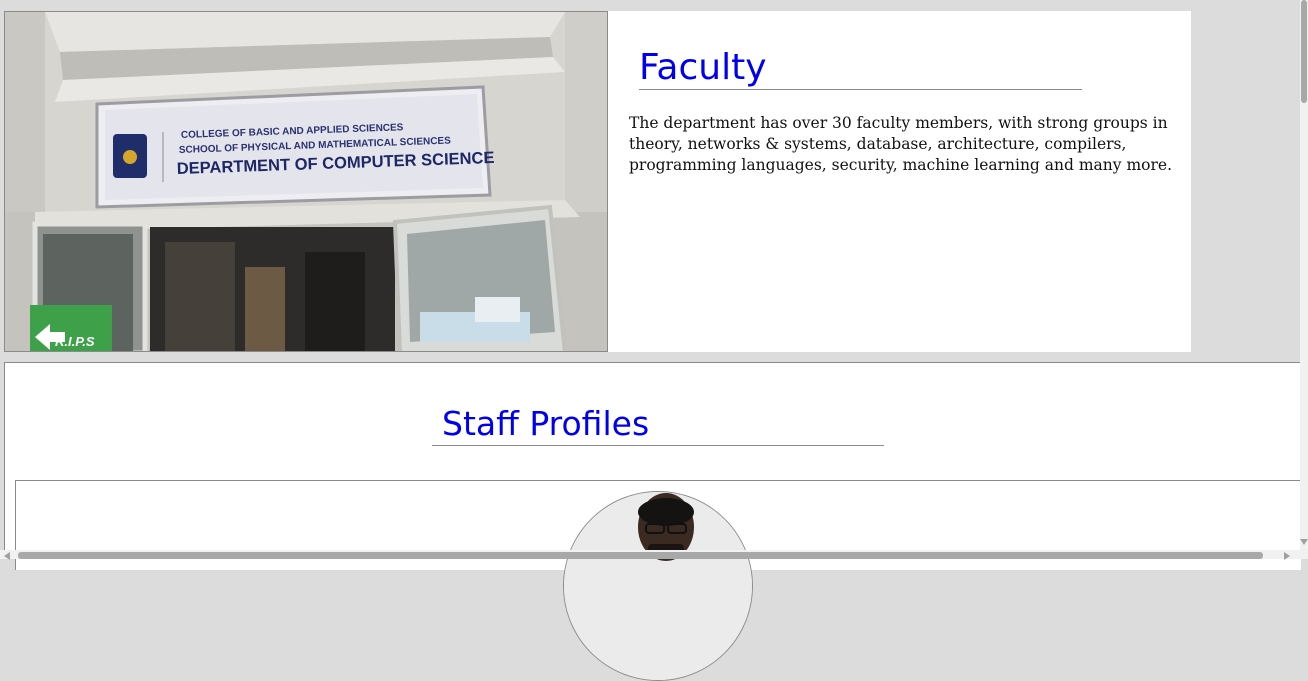 The image size is (1308, 681). I want to click on staff-avatar, so click(658, 586).